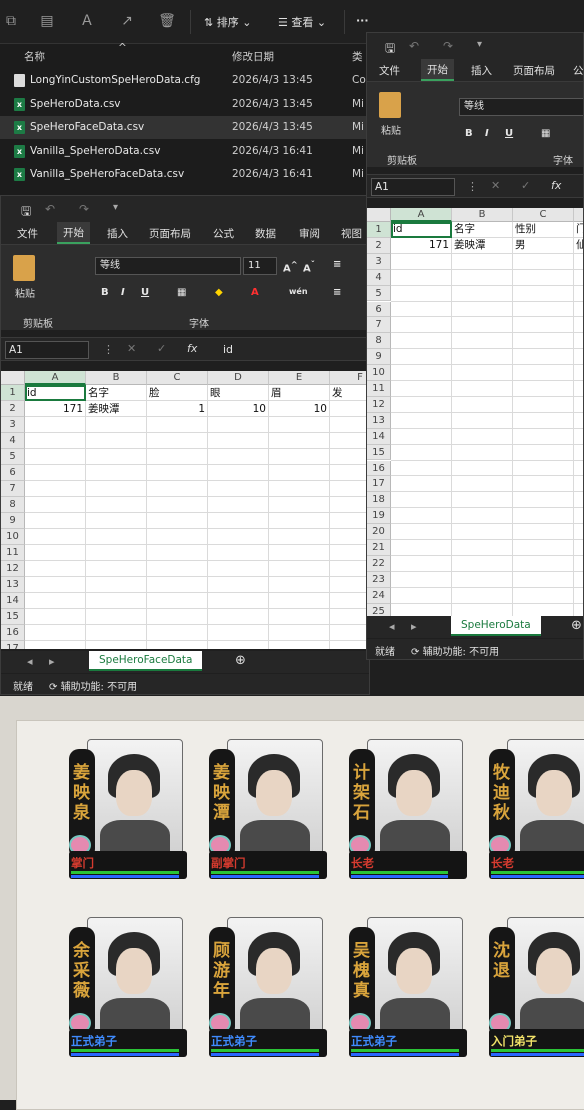 The image size is (584, 1110). What do you see at coordinates (536, 814) in the screenshot?
I see `member-card: 牧迪秋 长老` at bounding box center [536, 814].